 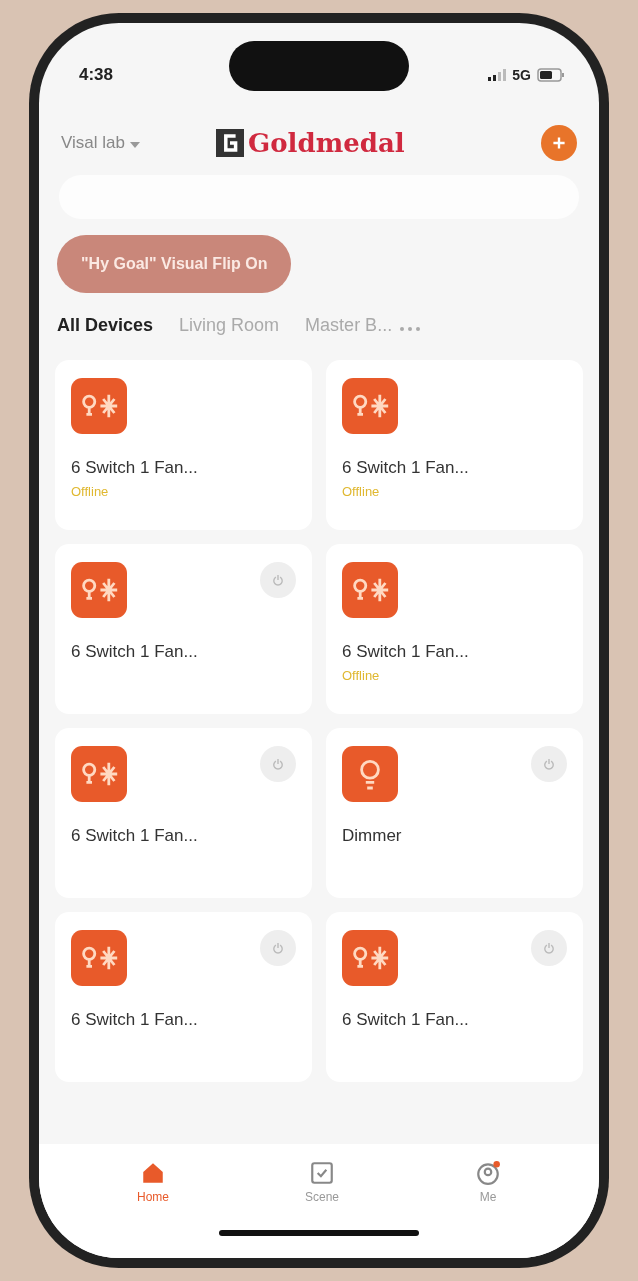 I want to click on signal-icon, so click(x=497, y=75).